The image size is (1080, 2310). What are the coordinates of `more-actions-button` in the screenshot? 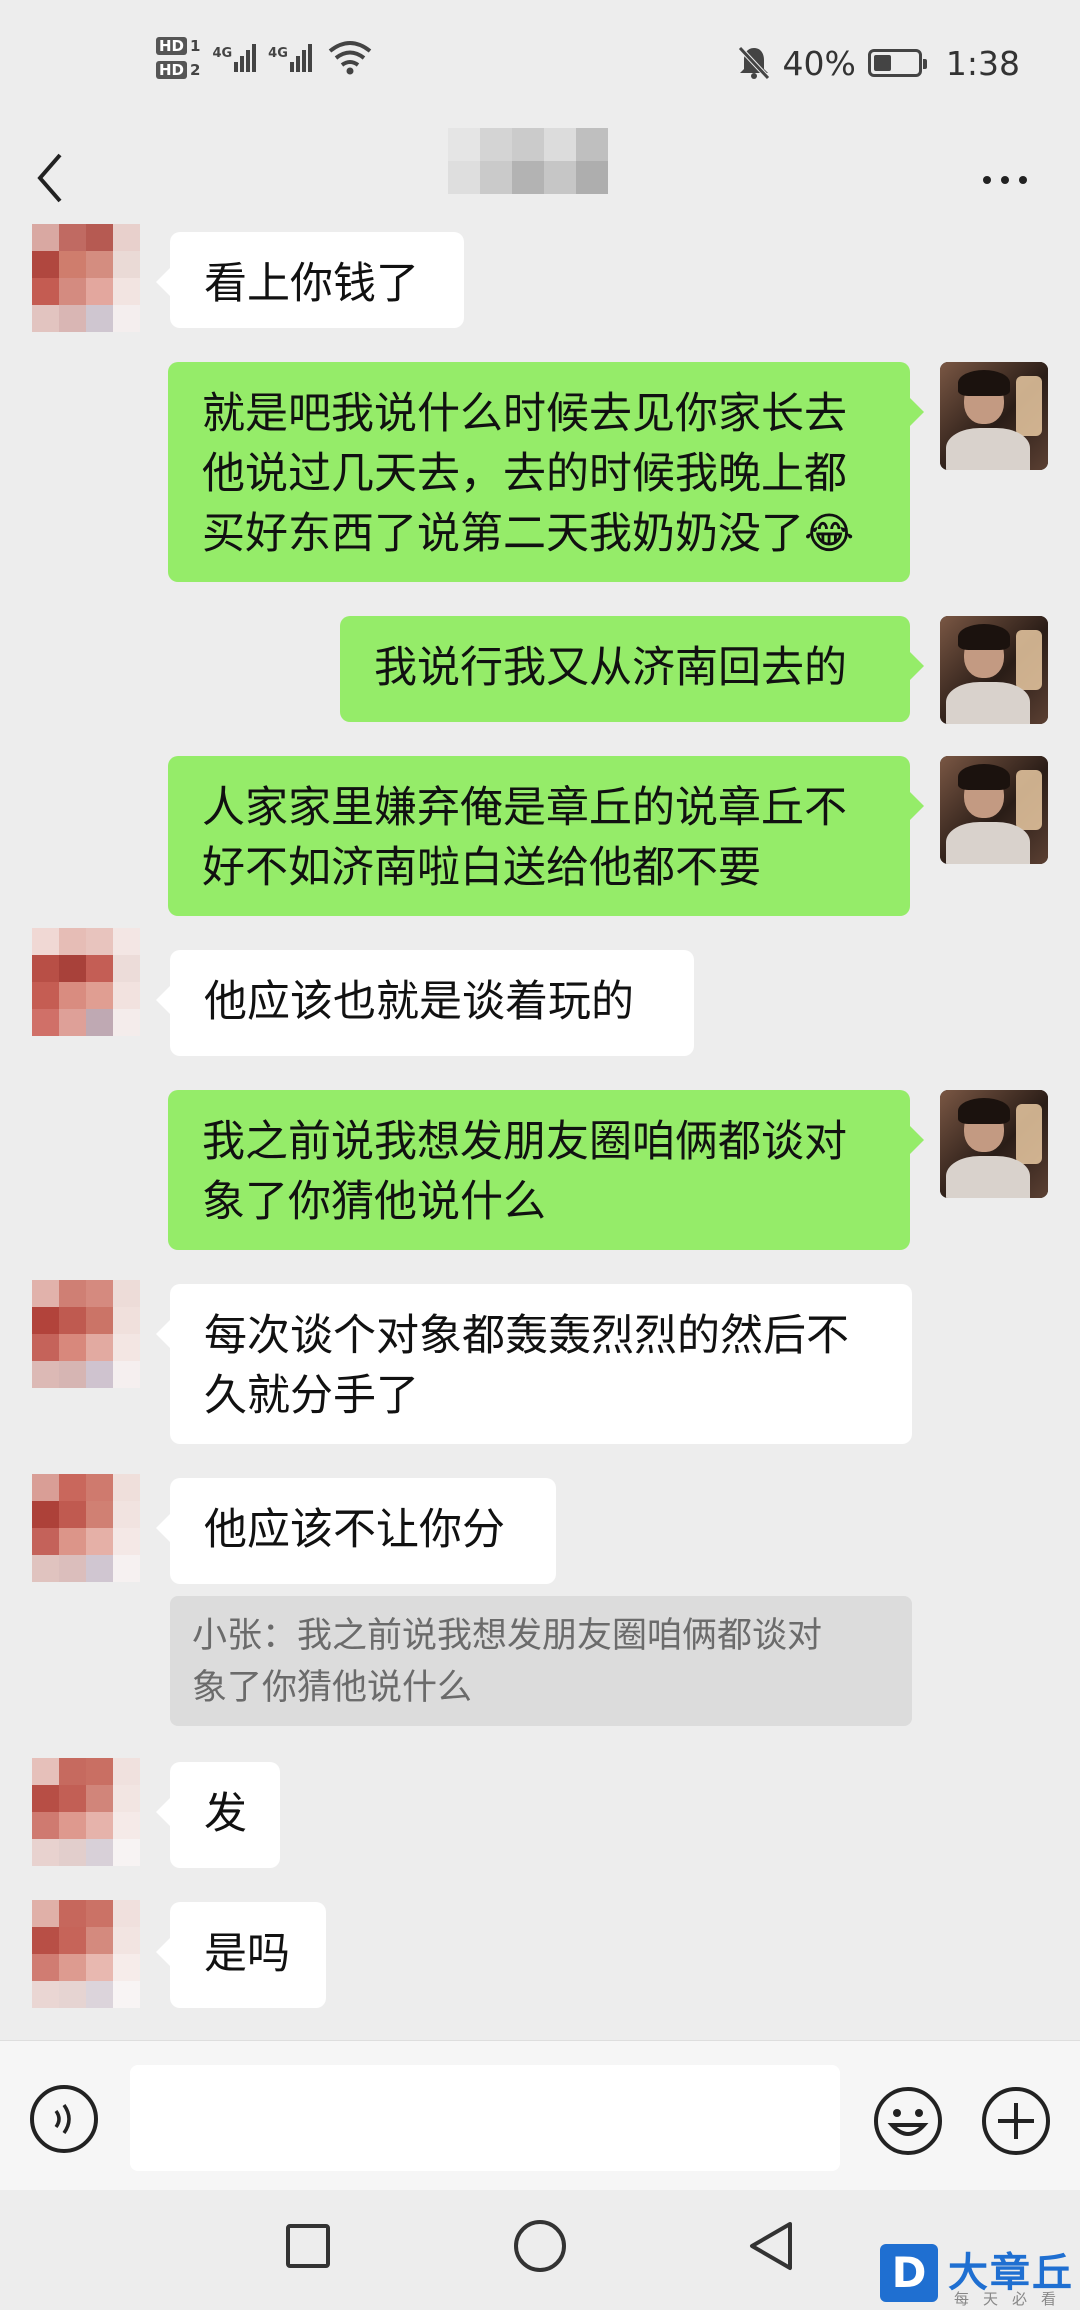 It's located at (1016, 2121).